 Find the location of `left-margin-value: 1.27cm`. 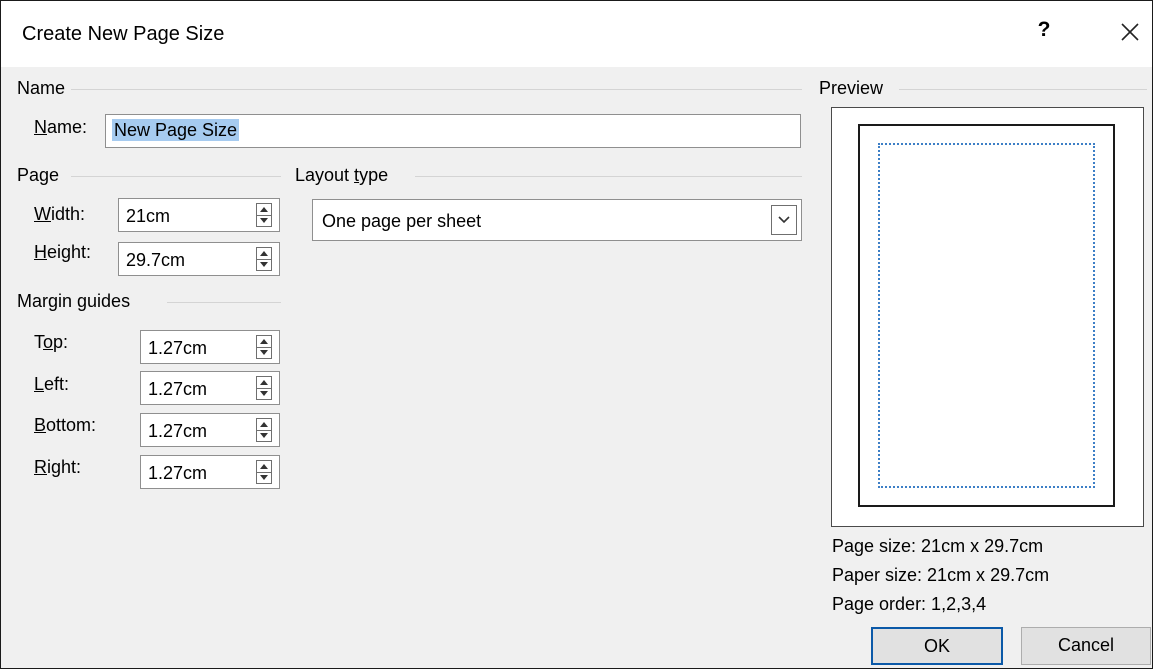

left-margin-value: 1.27cm is located at coordinates (178, 389).